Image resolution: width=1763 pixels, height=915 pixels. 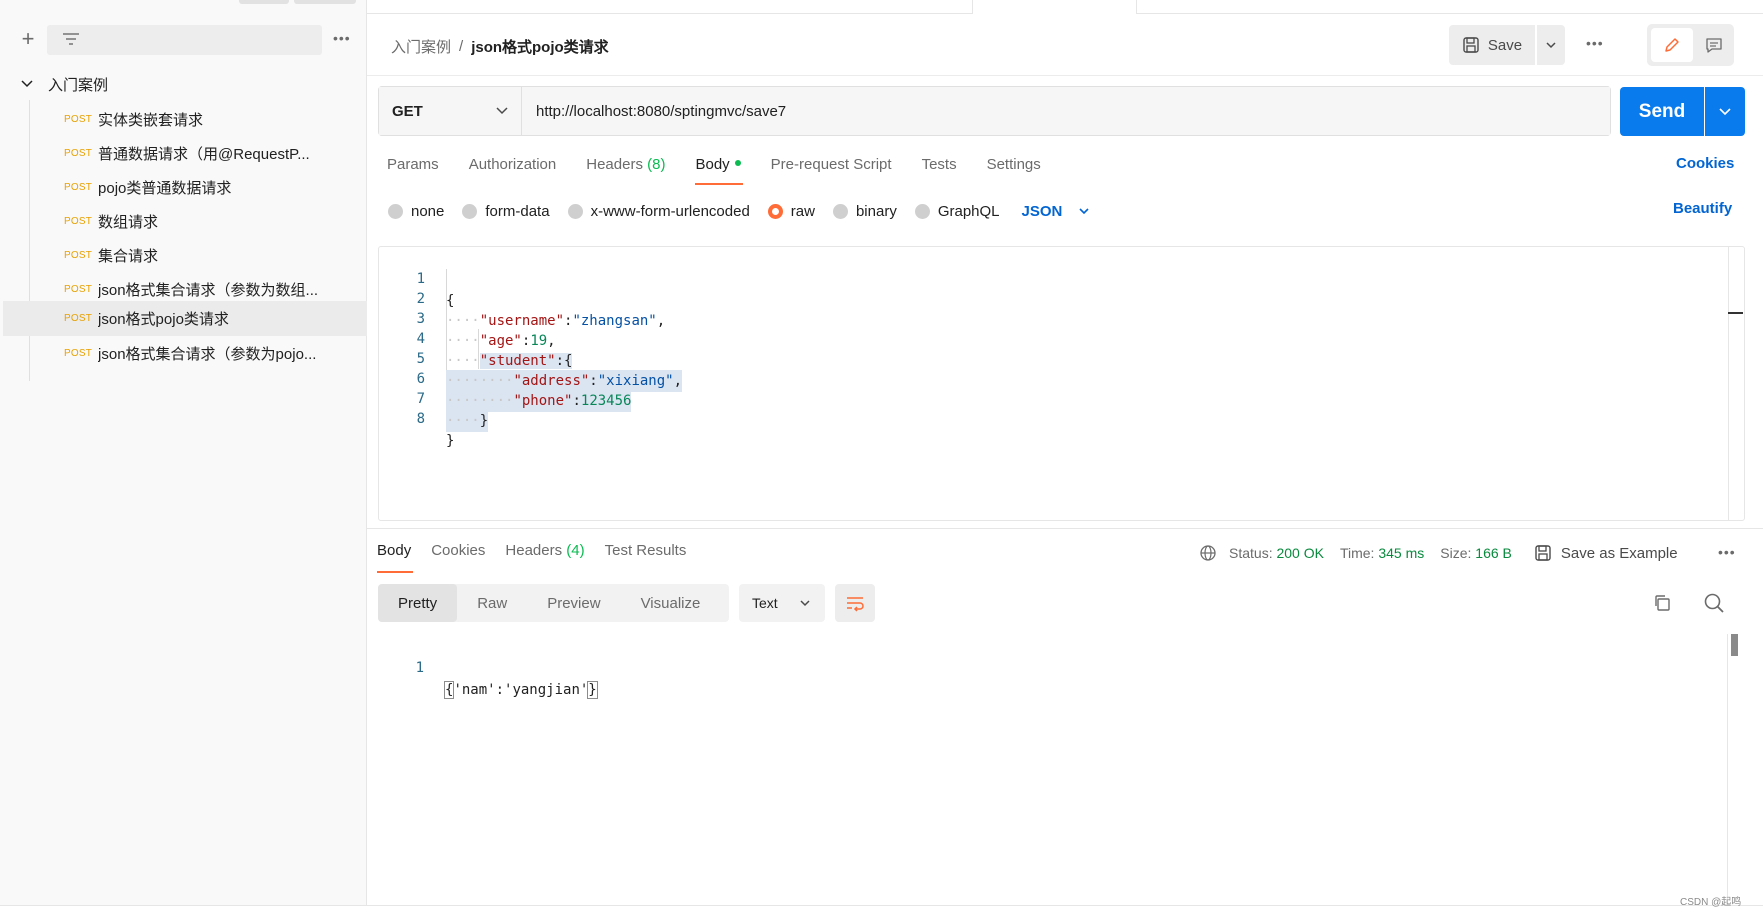 I want to click on comments-view-button, so click(x=1713, y=45).